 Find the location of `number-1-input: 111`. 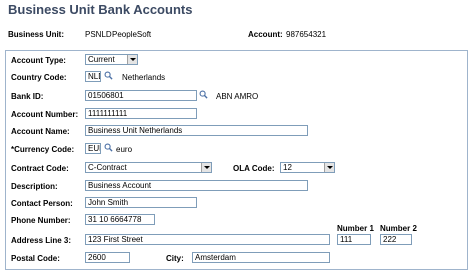

number-1-input: 111 is located at coordinates (354, 239).